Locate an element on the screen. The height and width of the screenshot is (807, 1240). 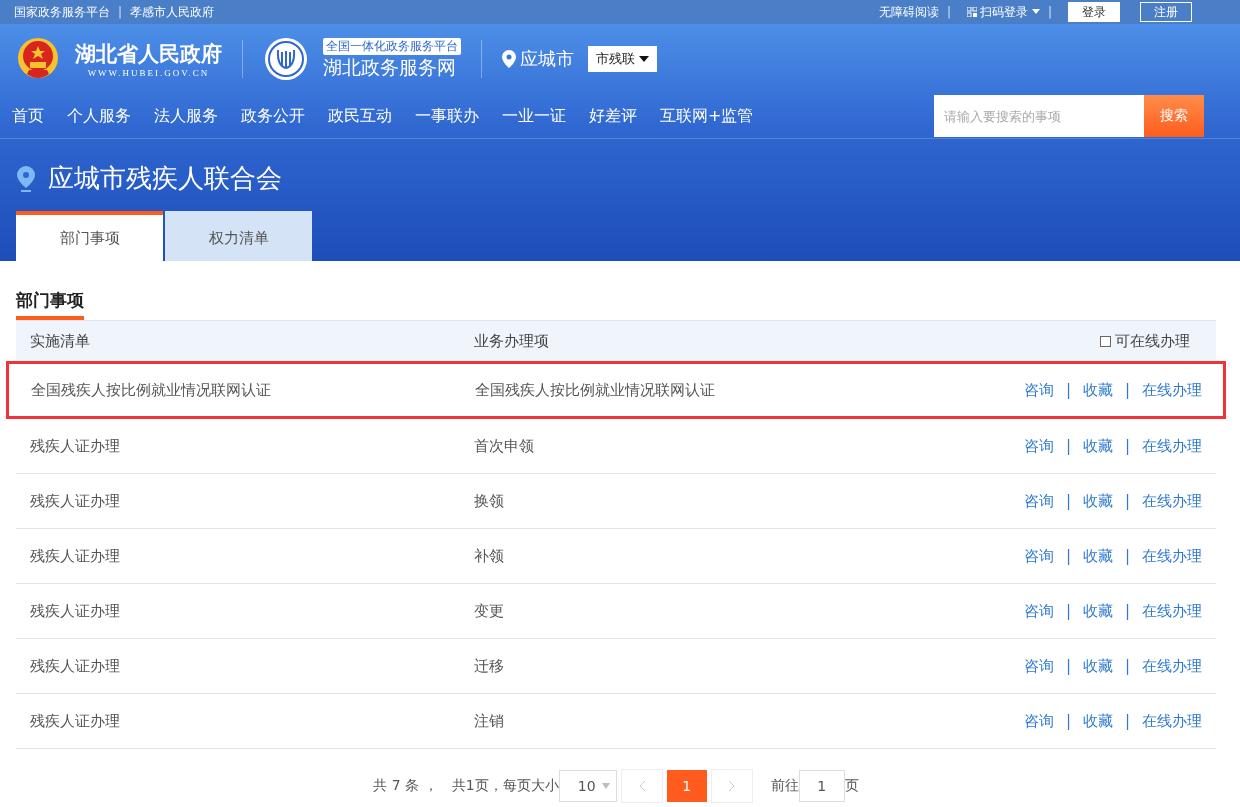
department-dropdown: 市残联 is located at coordinates (622, 59).